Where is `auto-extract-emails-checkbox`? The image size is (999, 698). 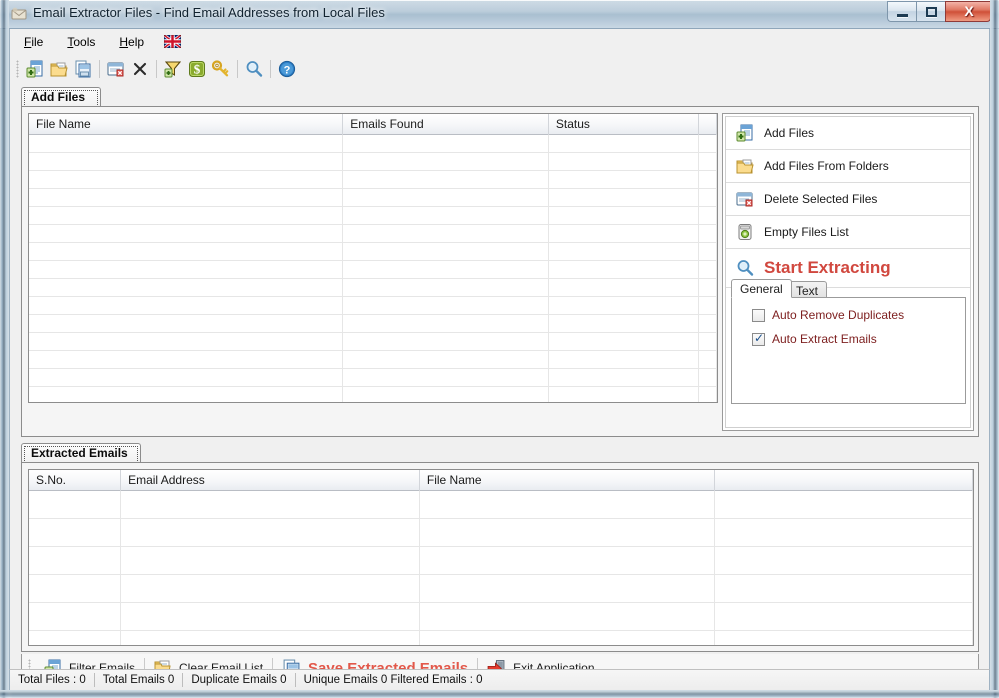 auto-extract-emails-checkbox is located at coordinates (758, 338).